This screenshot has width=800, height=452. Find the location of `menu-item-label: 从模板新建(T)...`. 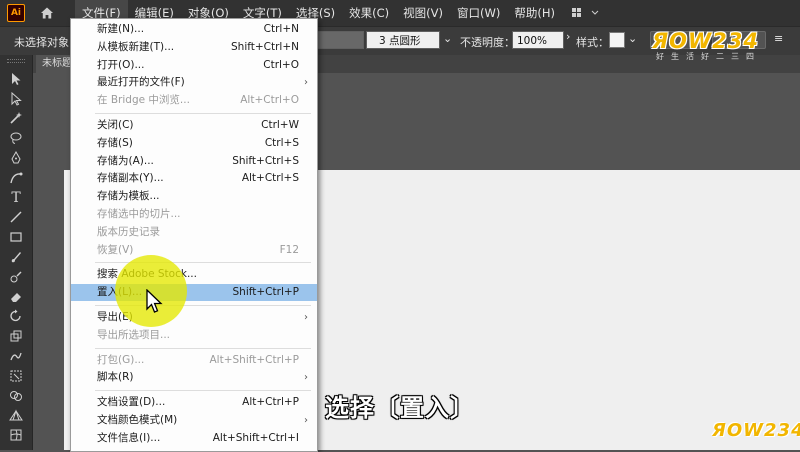

menu-item-label: 从模板新建(T)... is located at coordinates (136, 46).